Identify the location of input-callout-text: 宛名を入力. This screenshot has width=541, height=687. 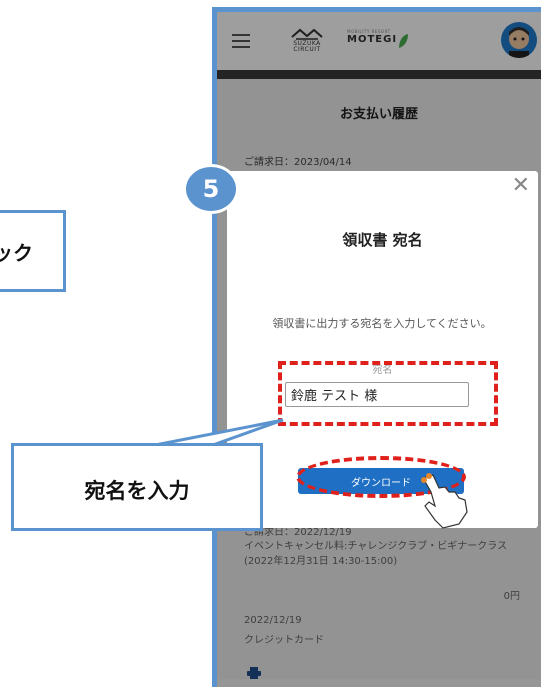
(137, 491).